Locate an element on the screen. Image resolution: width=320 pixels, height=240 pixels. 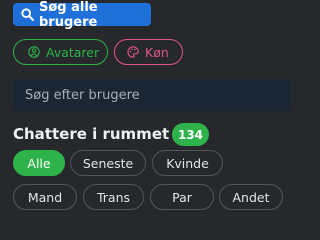
filter-other: Andet is located at coordinates (251, 197).